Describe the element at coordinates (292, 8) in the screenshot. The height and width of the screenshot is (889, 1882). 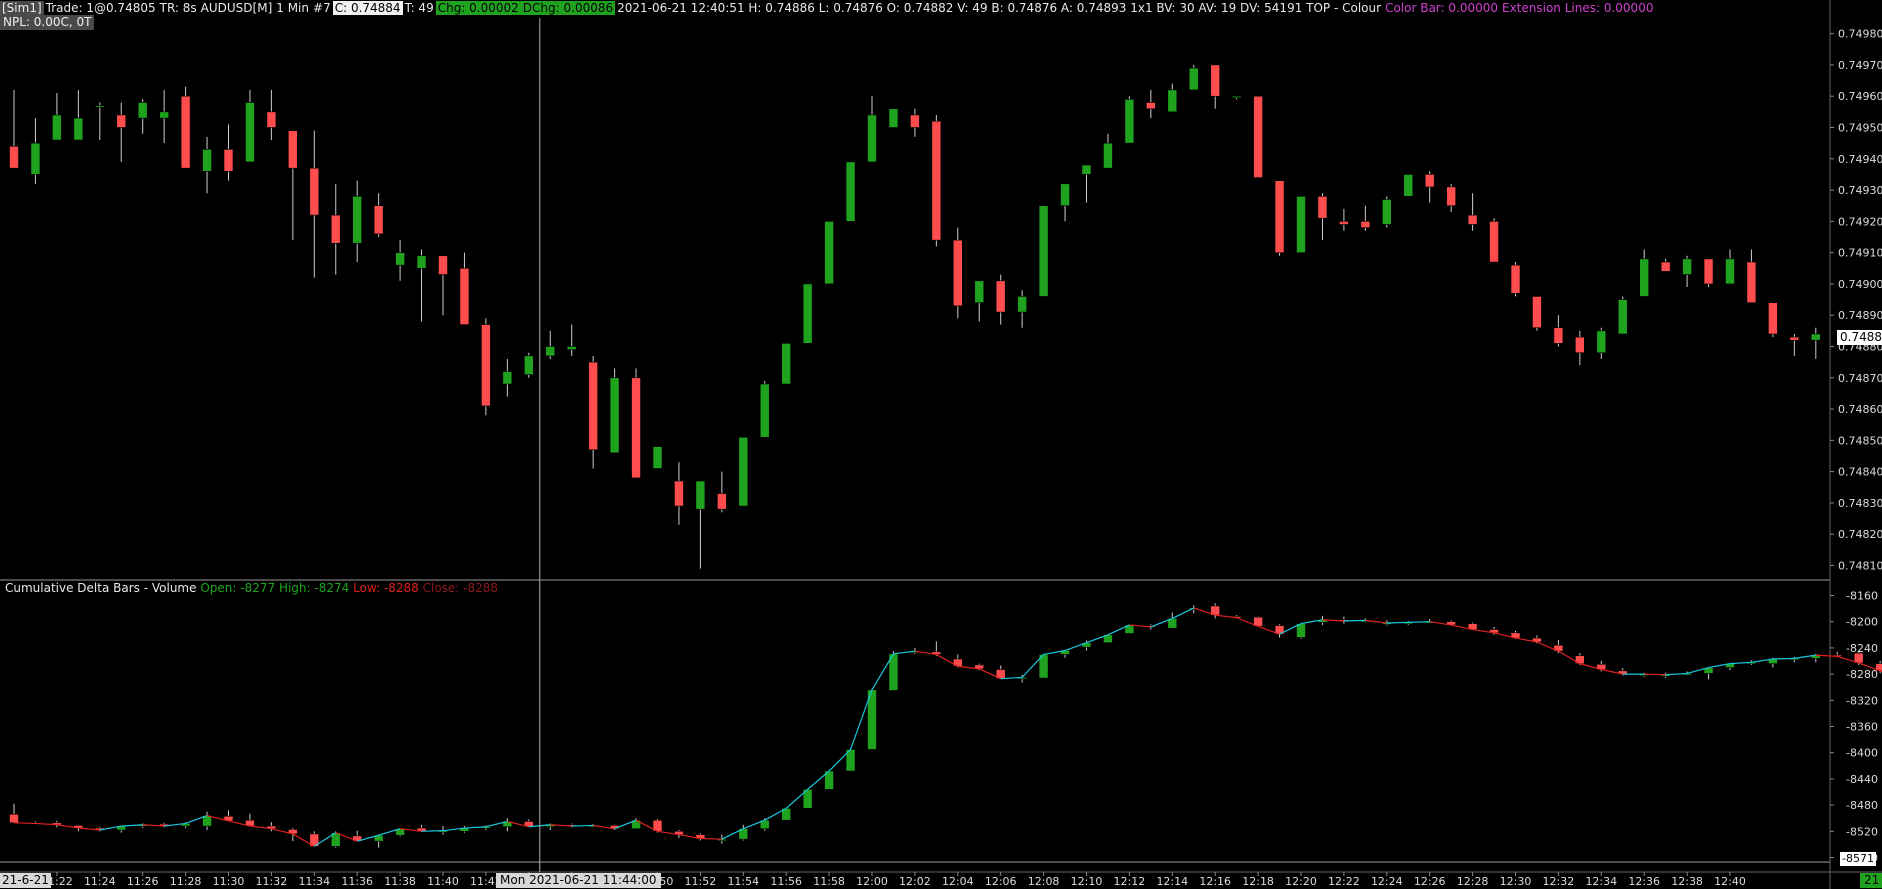
I see `interval-label: 1 Min` at that location.